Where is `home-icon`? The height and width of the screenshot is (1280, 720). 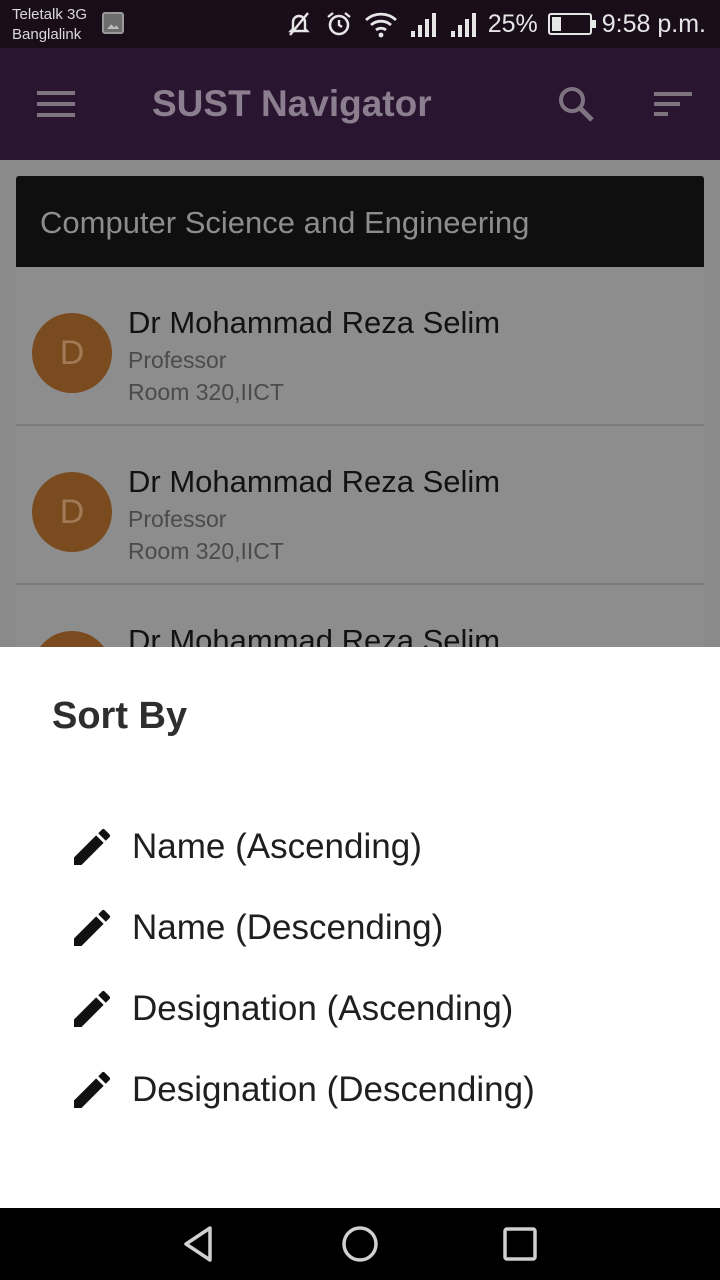
home-icon is located at coordinates (360, 1244).